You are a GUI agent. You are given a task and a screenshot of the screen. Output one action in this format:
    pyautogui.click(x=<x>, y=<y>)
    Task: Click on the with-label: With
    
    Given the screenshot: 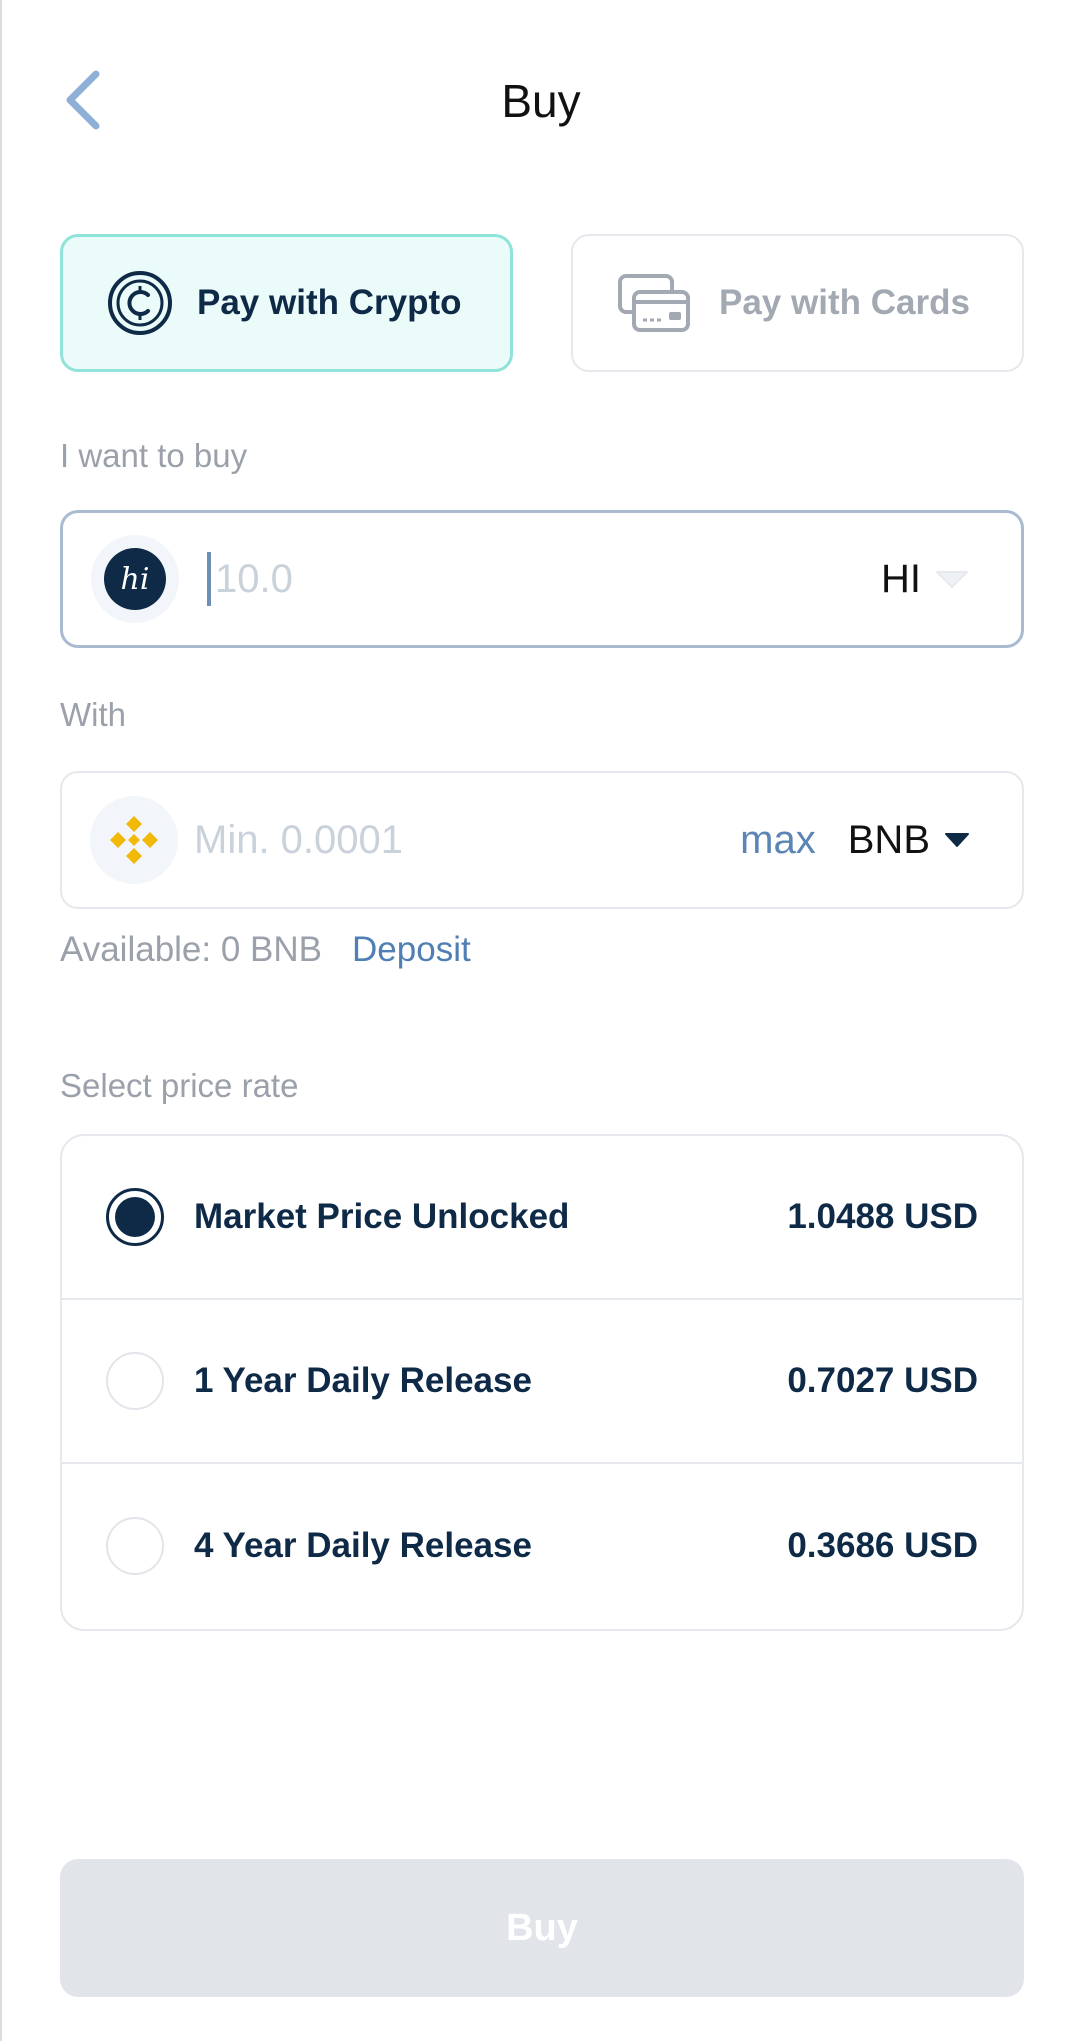 What is the action you would take?
    pyautogui.click(x=93, y=714)
    